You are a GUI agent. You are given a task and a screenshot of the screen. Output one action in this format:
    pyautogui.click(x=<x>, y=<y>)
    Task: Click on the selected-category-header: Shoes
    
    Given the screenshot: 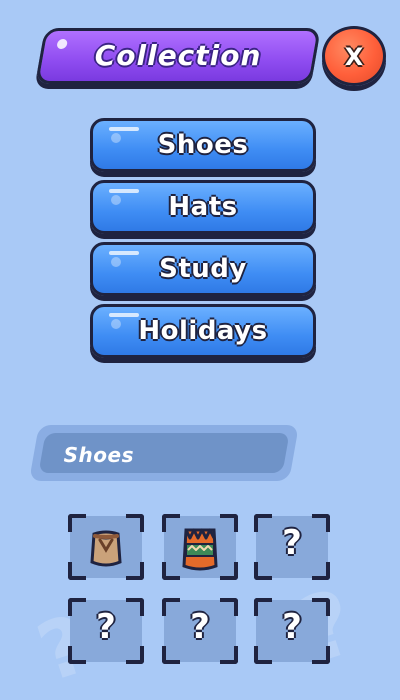 What is the action you would take?
    pyautogui.click(x=164, y=453)
    